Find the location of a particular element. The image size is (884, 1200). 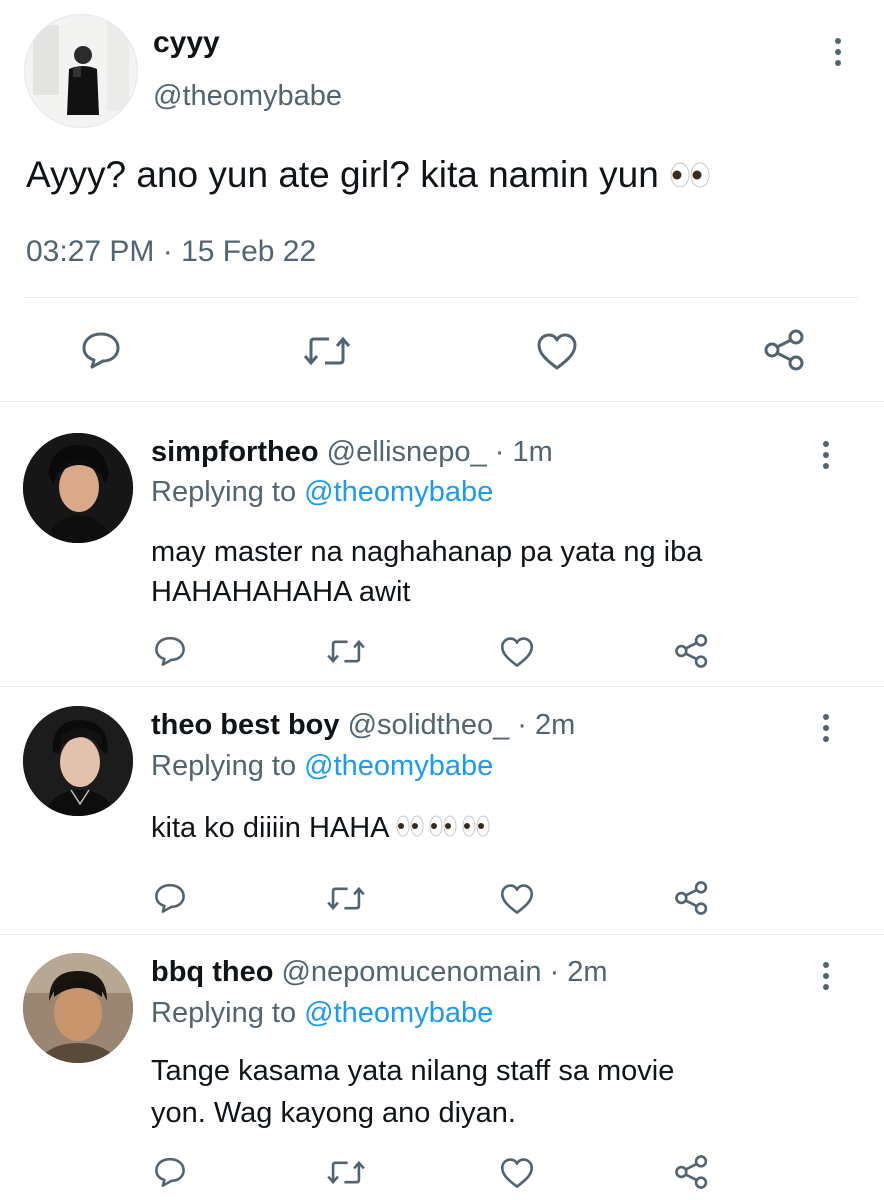

reply-header: simpfortheo @ellisnepo_ · 1m is located at coordinates (352, 452).